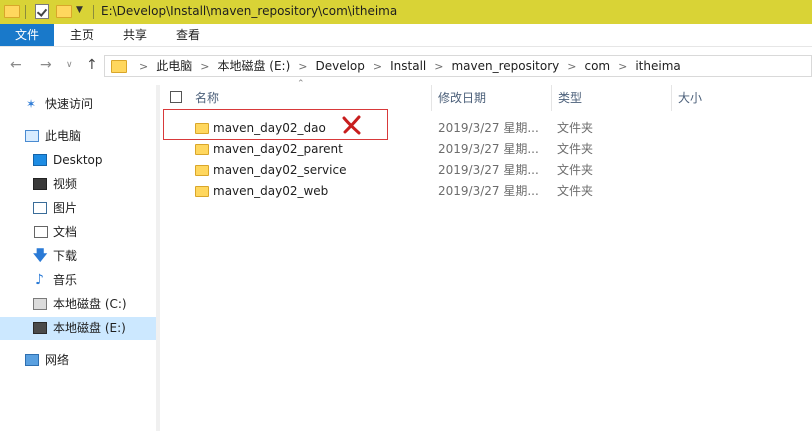  Describe the element at coordinates (271, 191) in the screenshot. I see `file-name: maven_day02_web` at that location.